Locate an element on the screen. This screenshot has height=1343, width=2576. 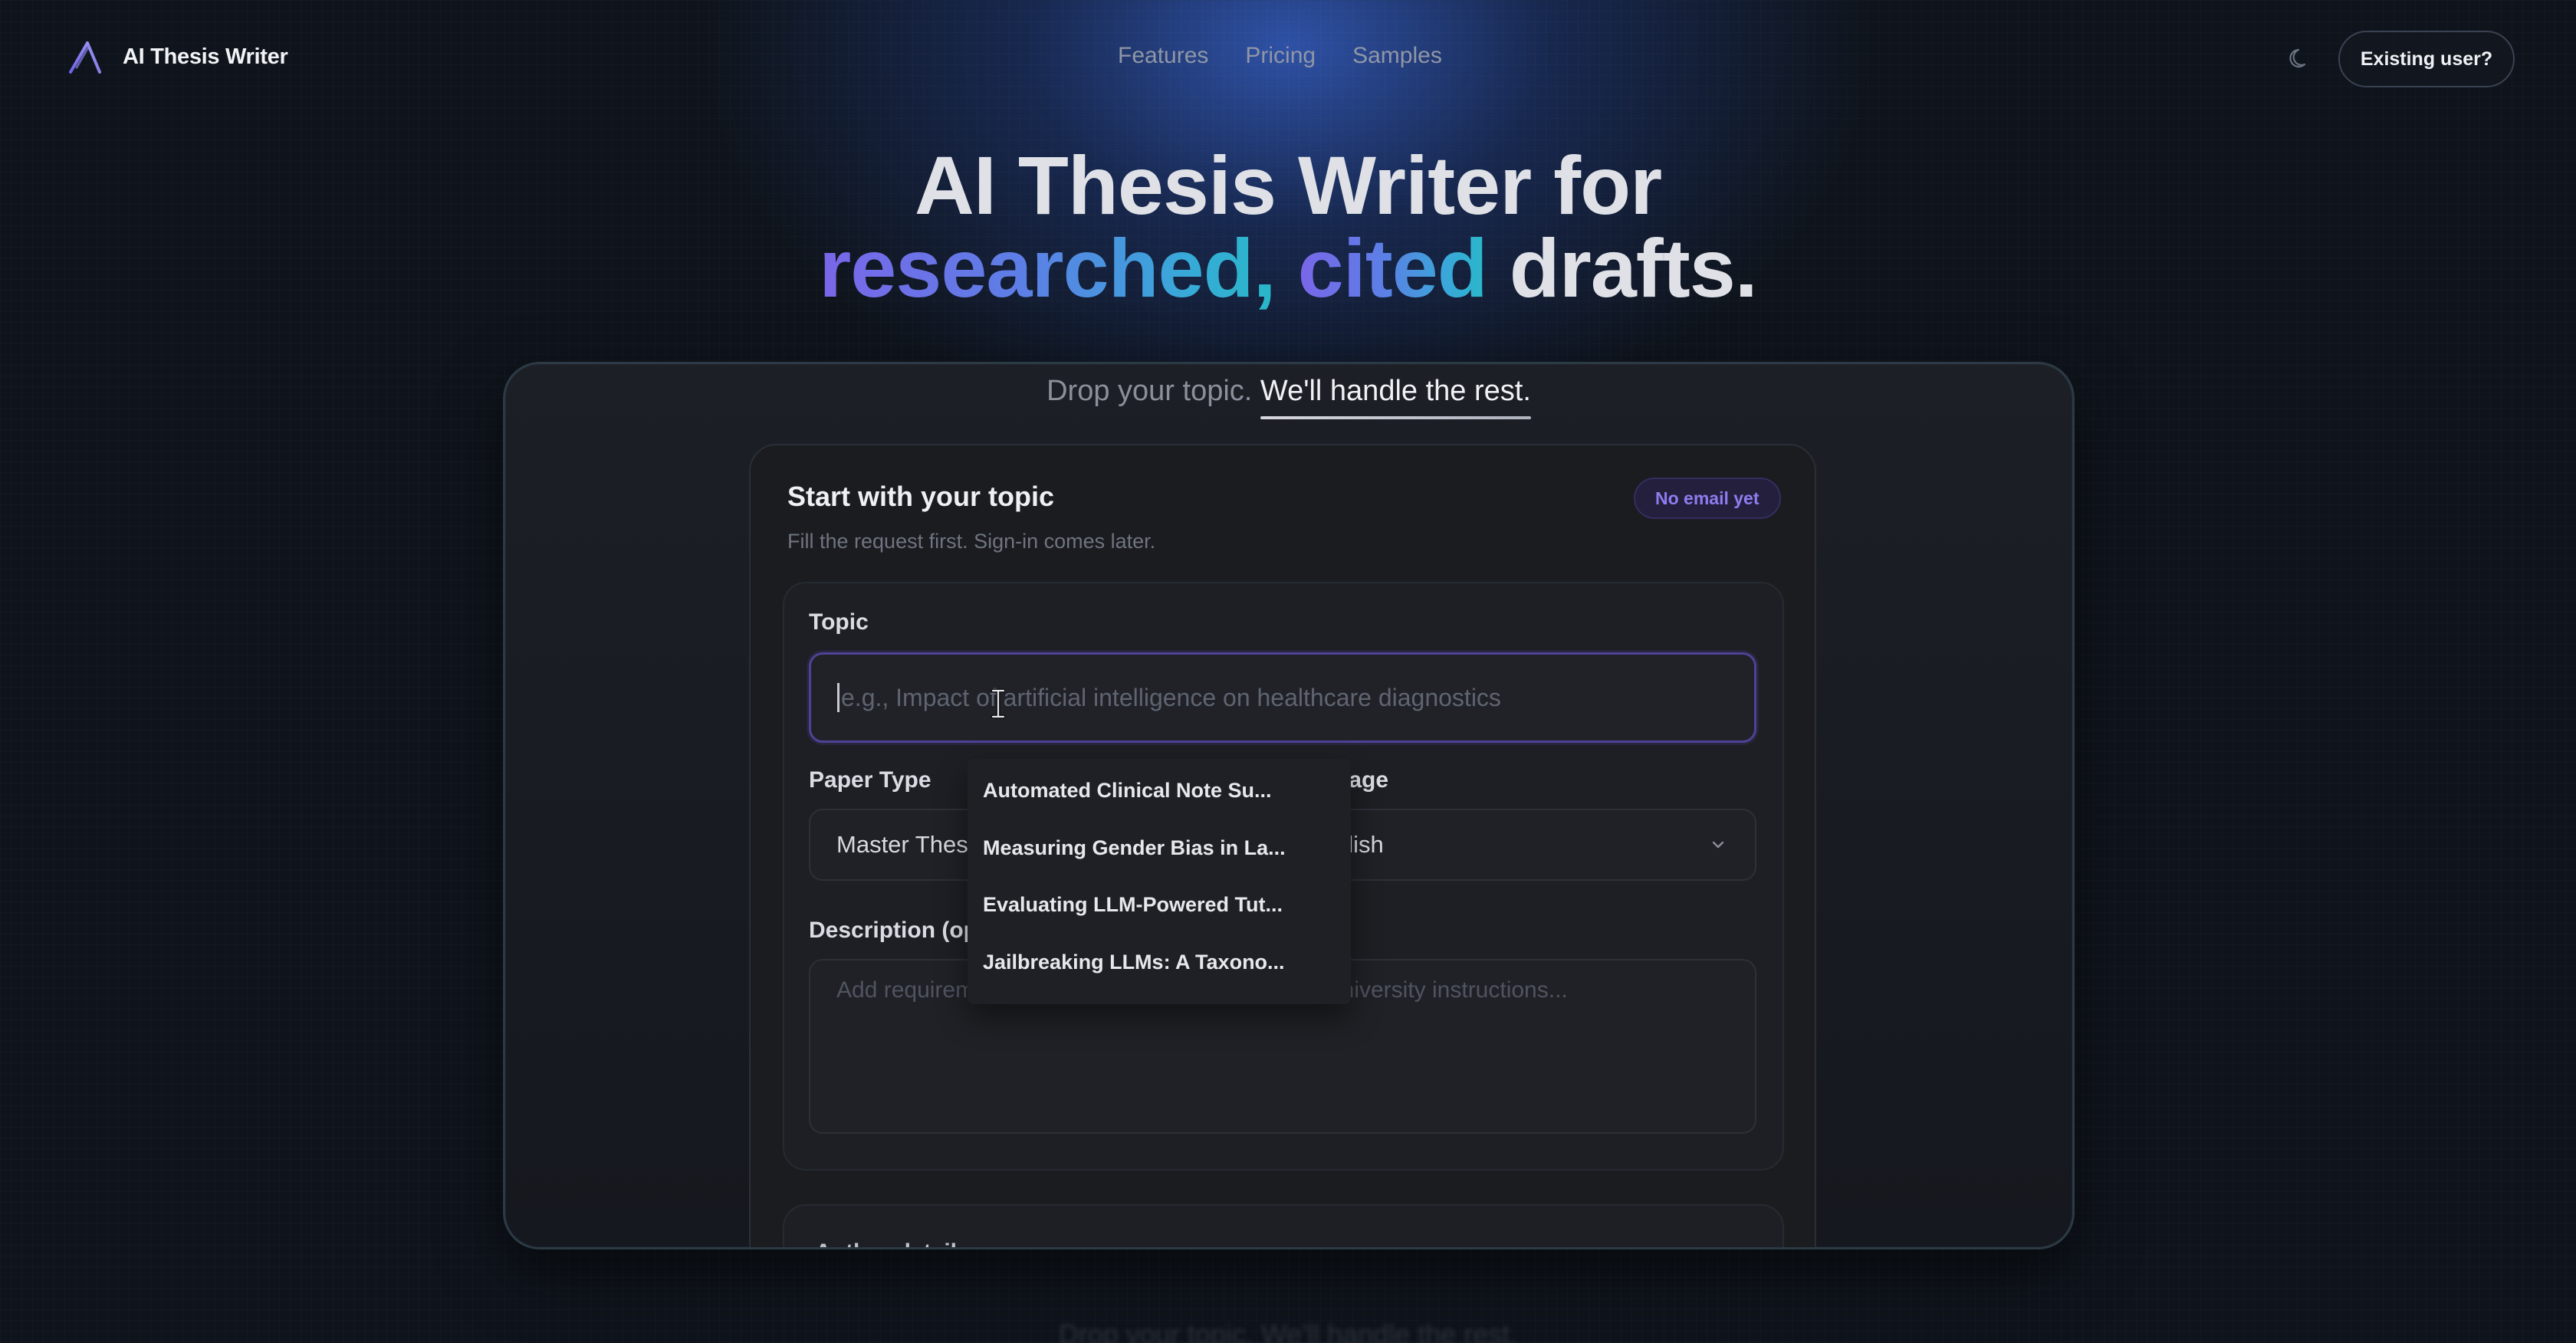
existing-user-button: Existing user? is located at coordinates (2426, 59).